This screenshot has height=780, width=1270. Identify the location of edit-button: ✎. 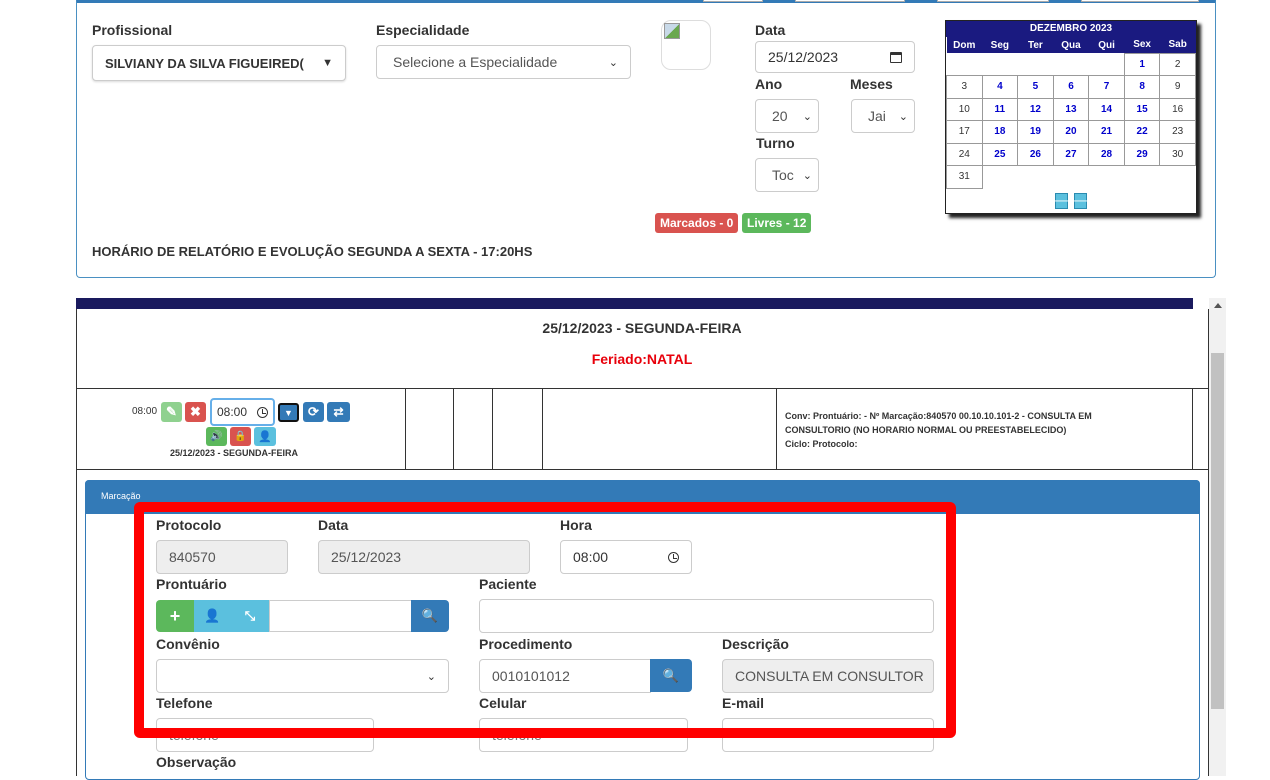
(171, 412).